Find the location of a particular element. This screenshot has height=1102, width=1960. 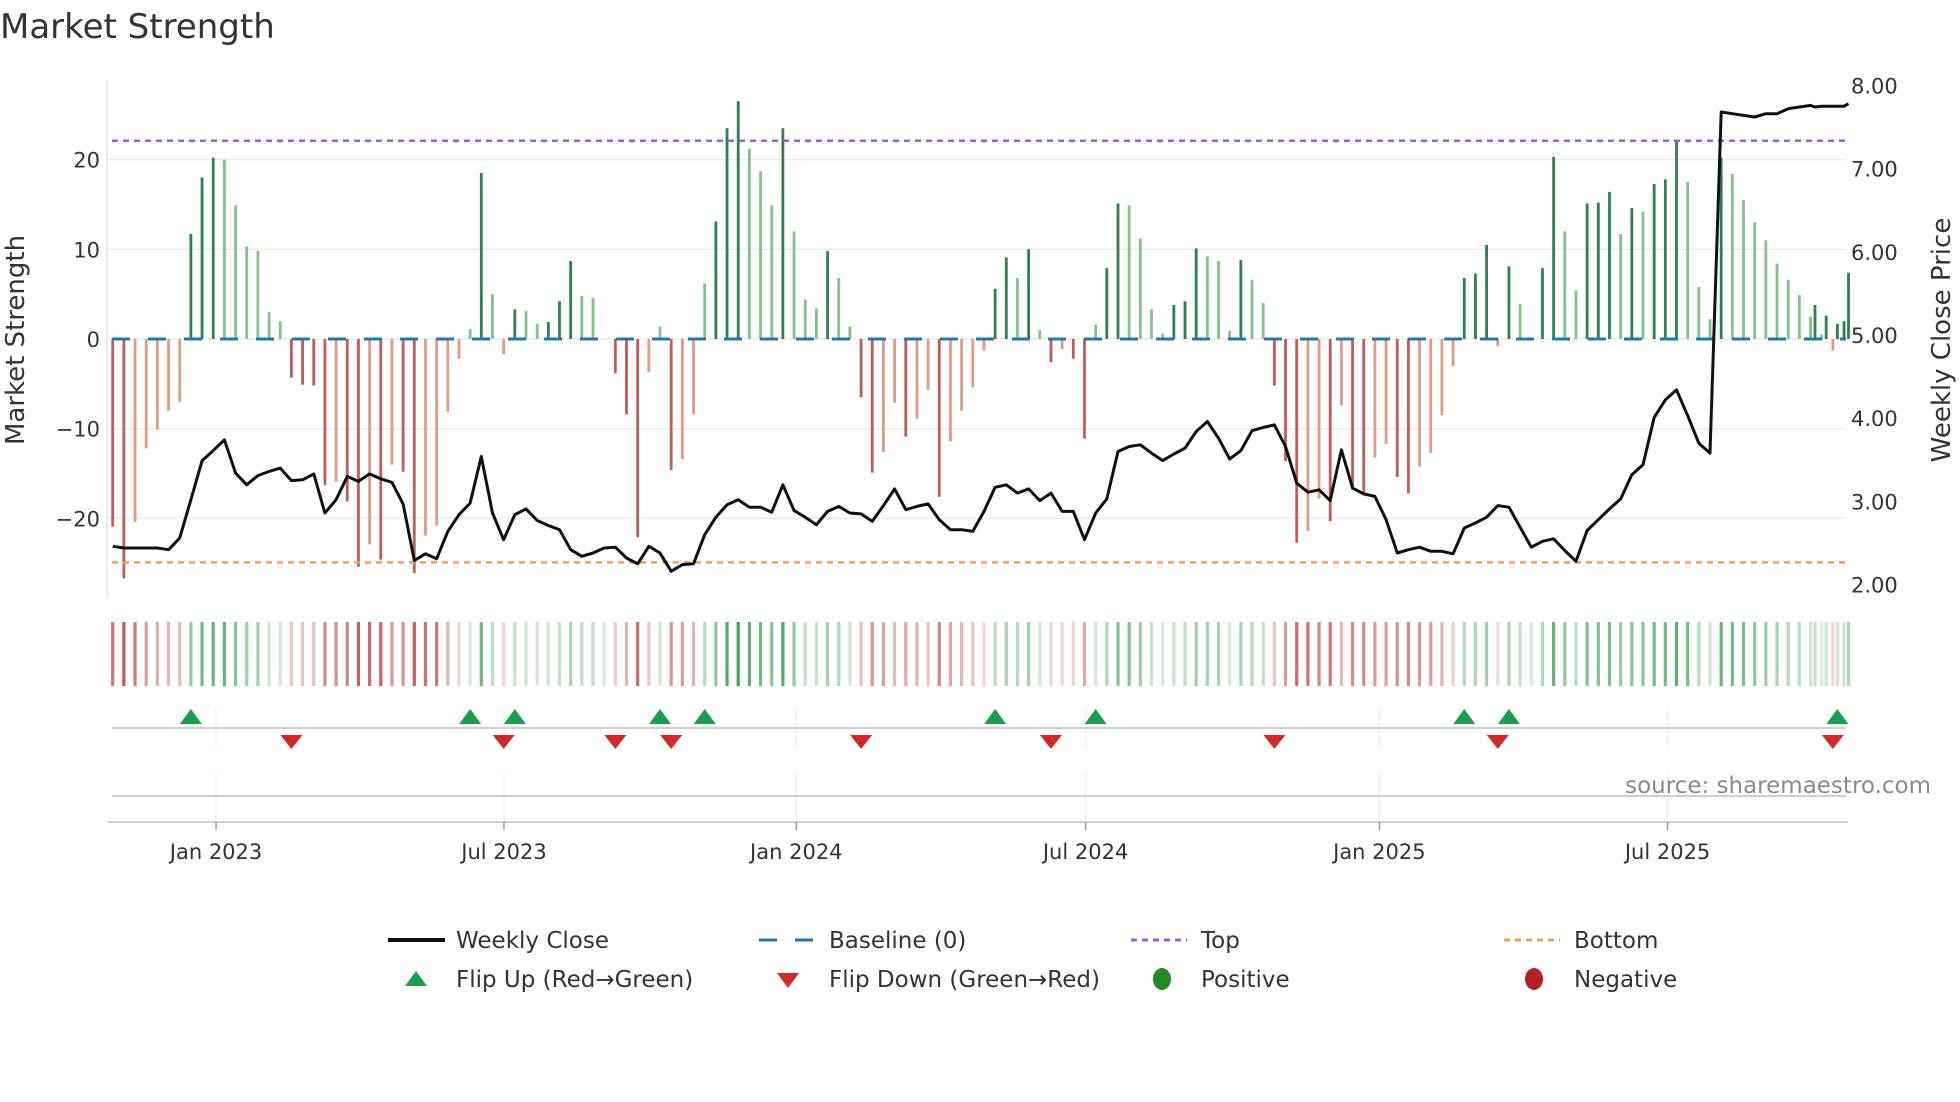

legend-item-top: Top is located at coordinates (1185, 941).